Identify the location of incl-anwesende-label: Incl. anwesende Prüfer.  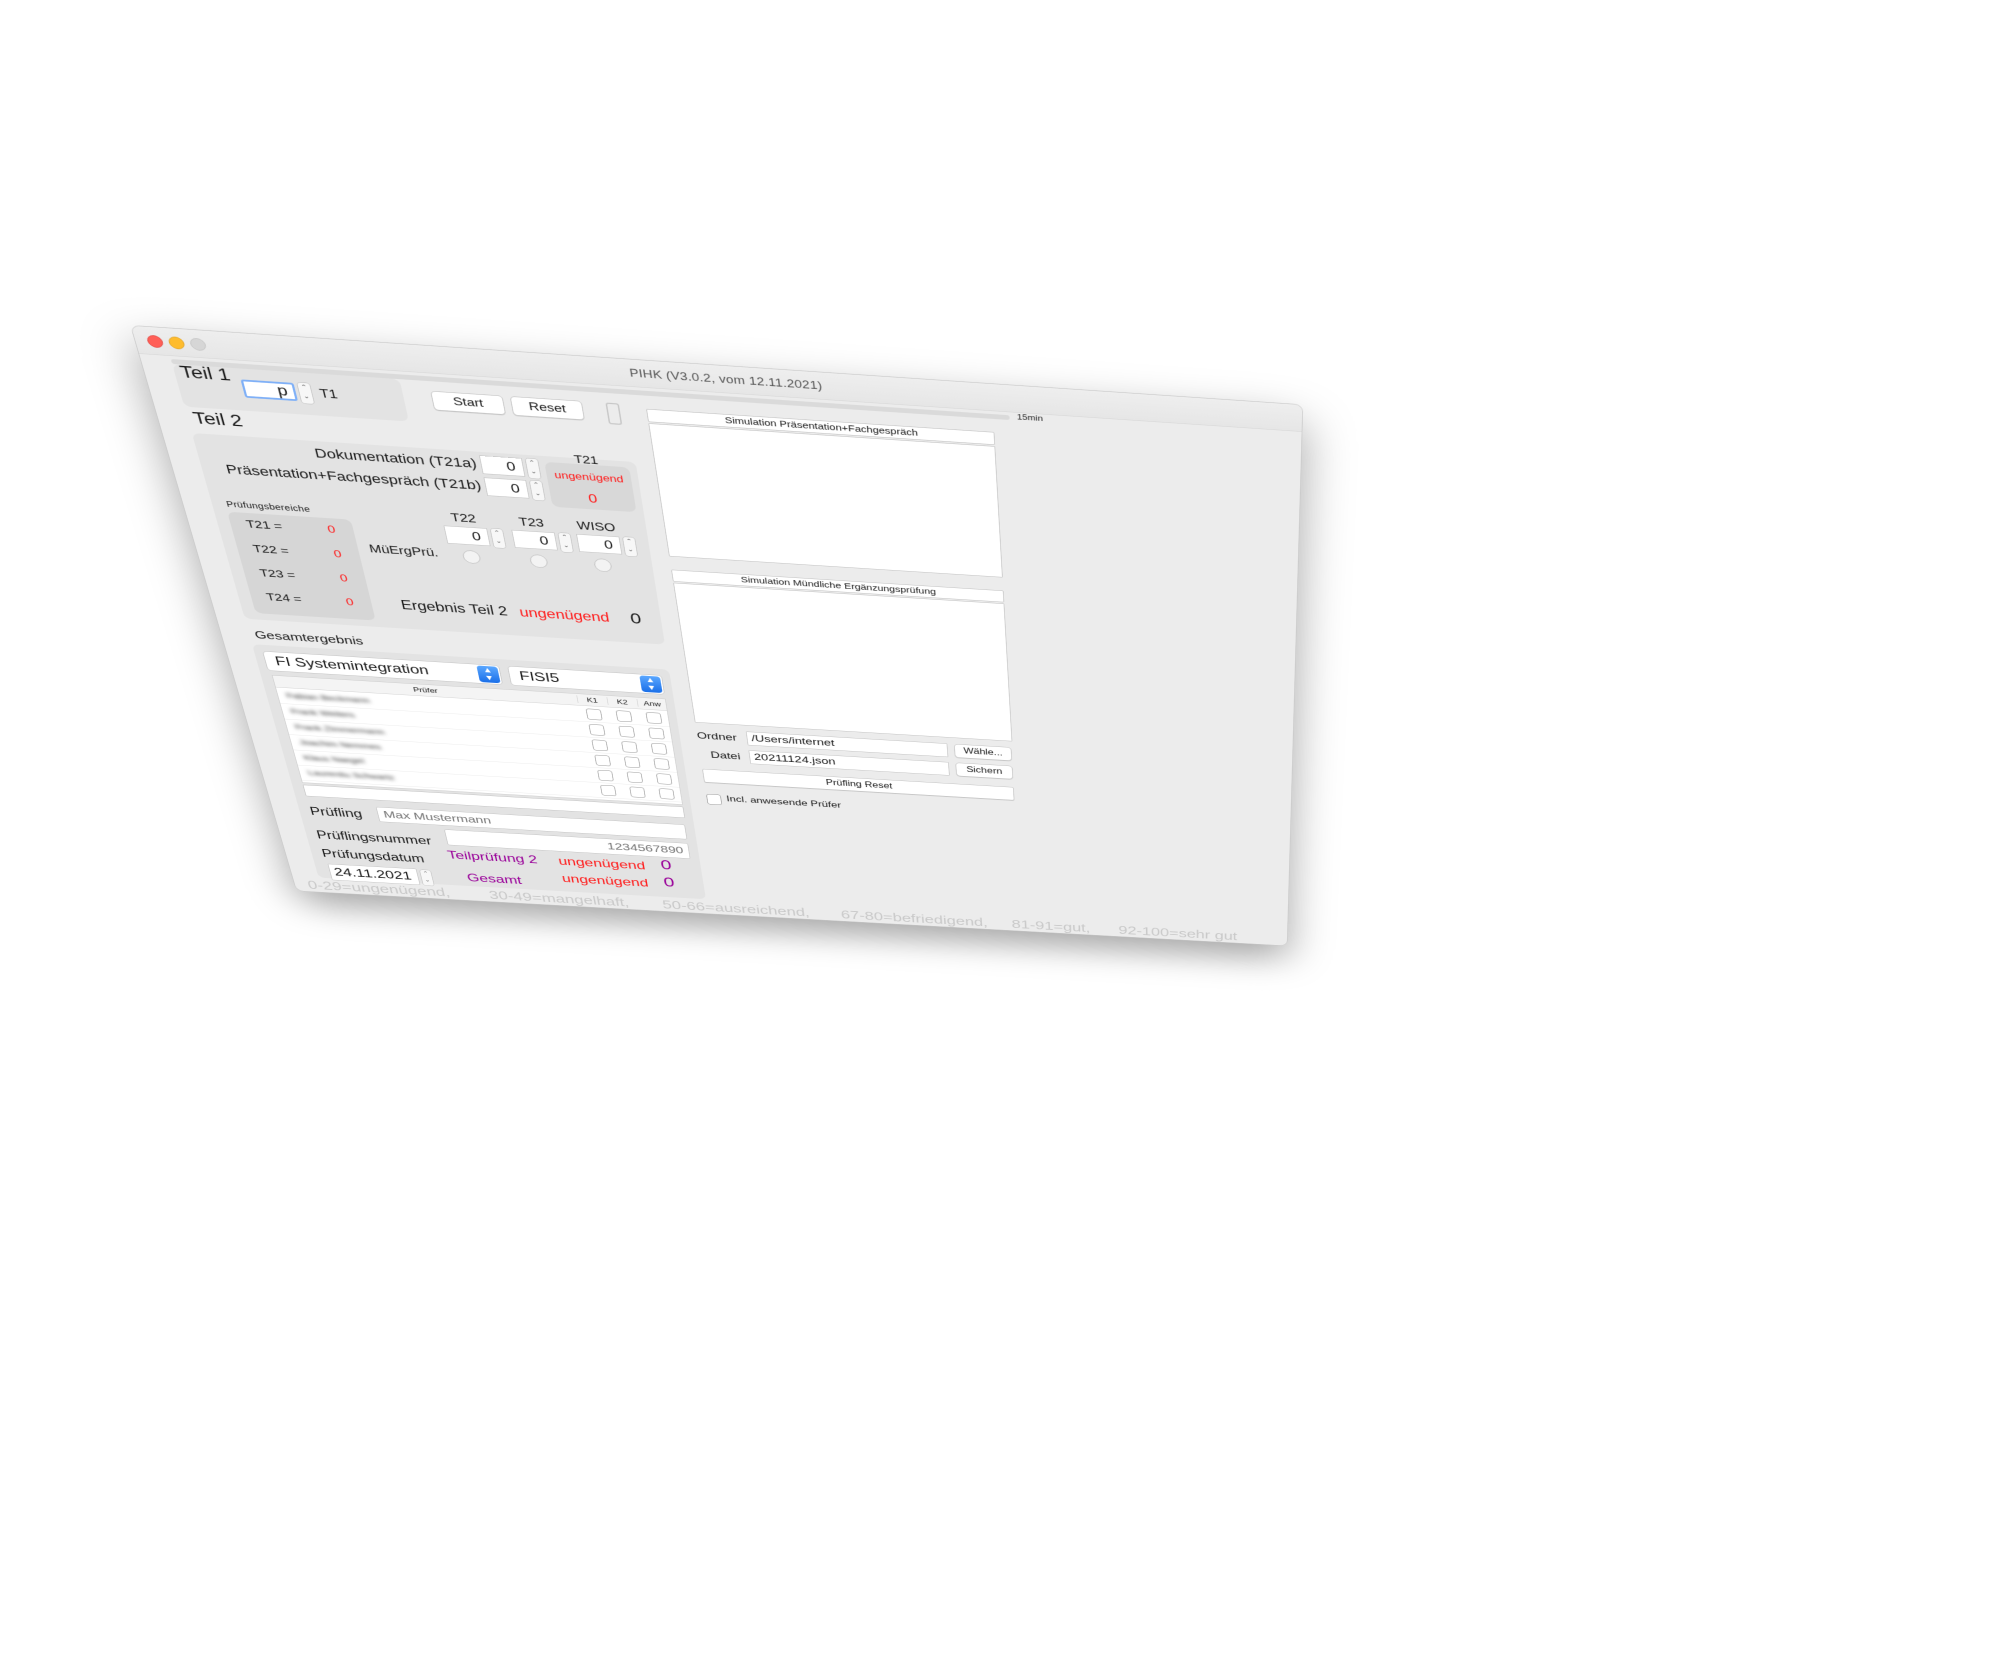
(784, 802).